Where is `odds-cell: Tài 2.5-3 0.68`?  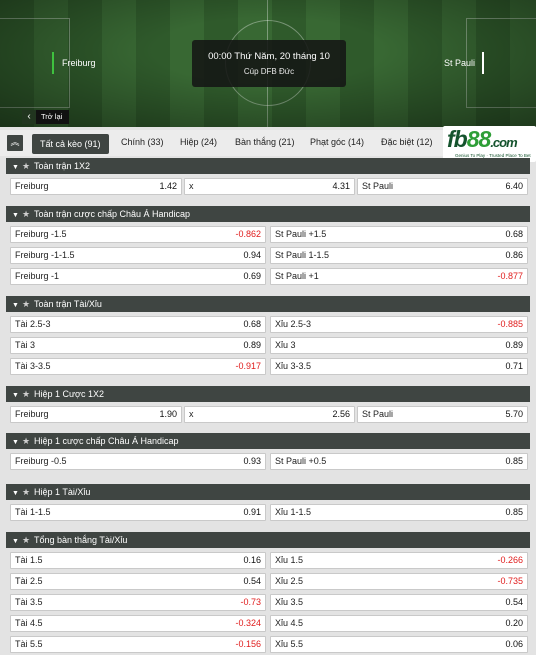 odds-cell: Tài 2.5-3 0.68 is located at coordinates (138, 324).